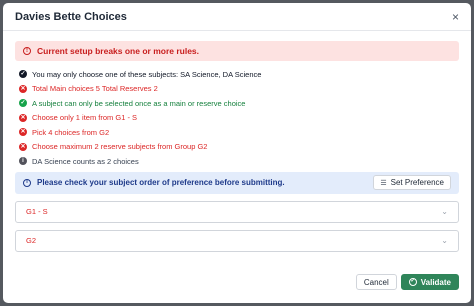  I want to click on dialog-header: Davies Bette Choices ×, so click(237, 17).